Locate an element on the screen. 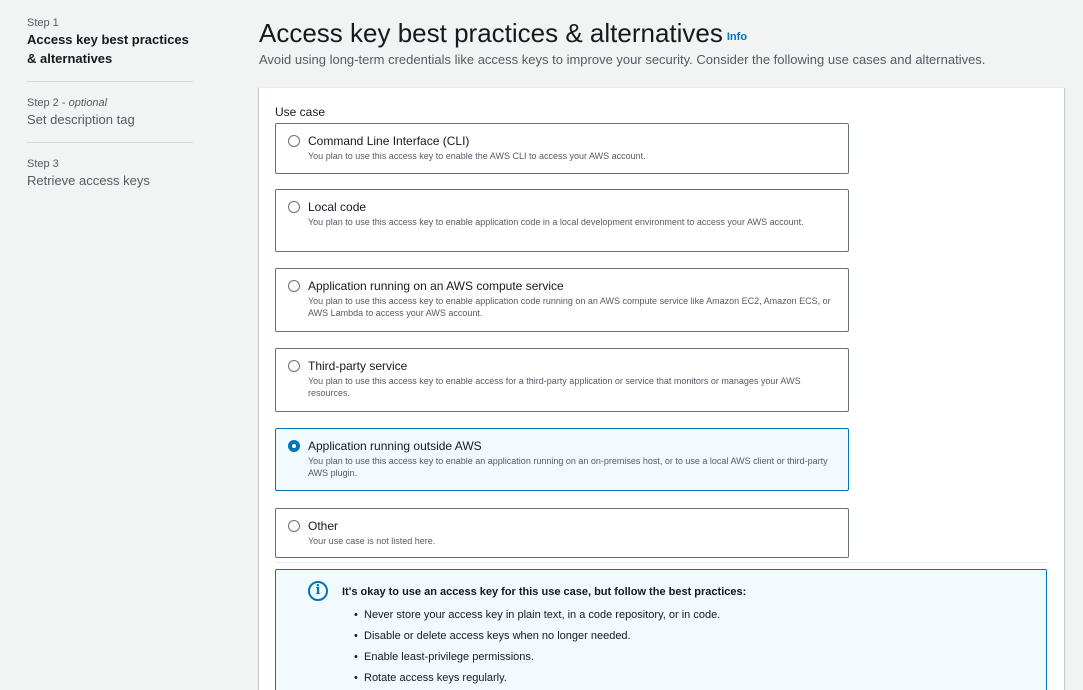  step-1-number: Step 1 is located at coordinates (43, 23).